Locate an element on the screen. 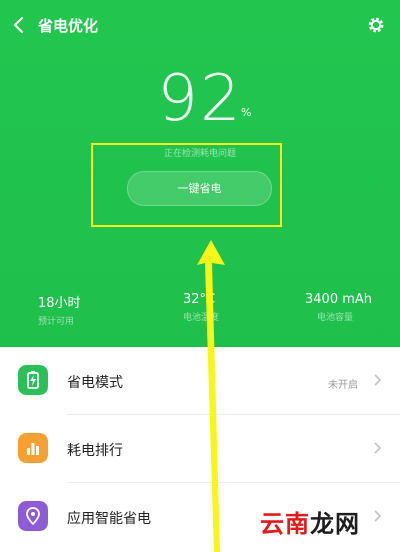  stat-value: 32°C is located at coordinates (199, 299).